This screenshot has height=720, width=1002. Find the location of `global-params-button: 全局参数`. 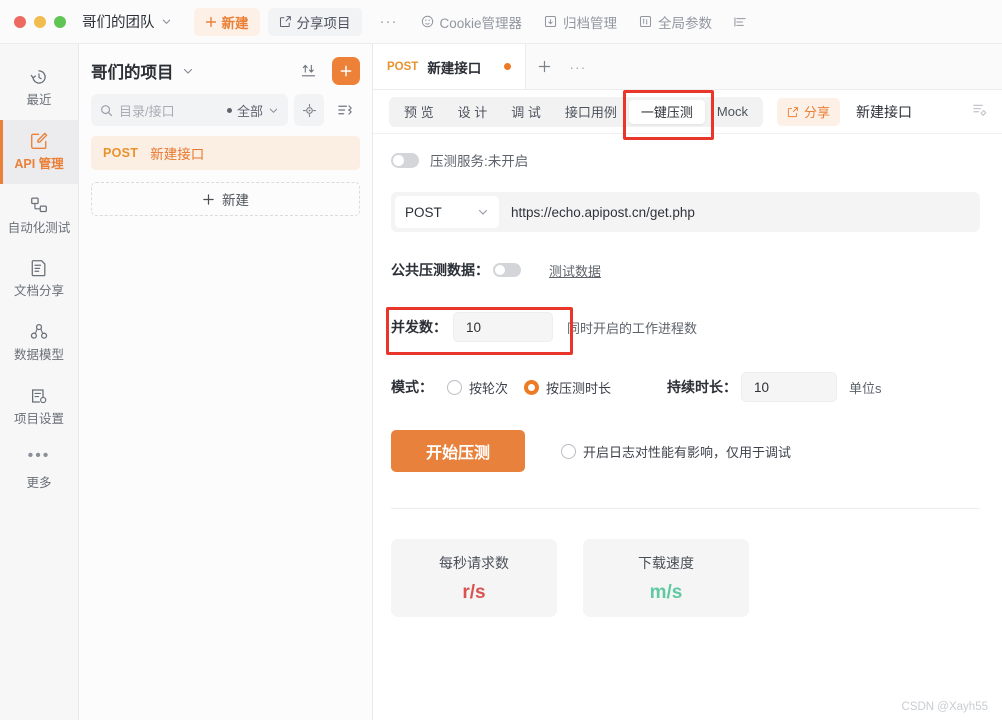

global-params-button: 全局参数 is located at coordinates (675, 22).